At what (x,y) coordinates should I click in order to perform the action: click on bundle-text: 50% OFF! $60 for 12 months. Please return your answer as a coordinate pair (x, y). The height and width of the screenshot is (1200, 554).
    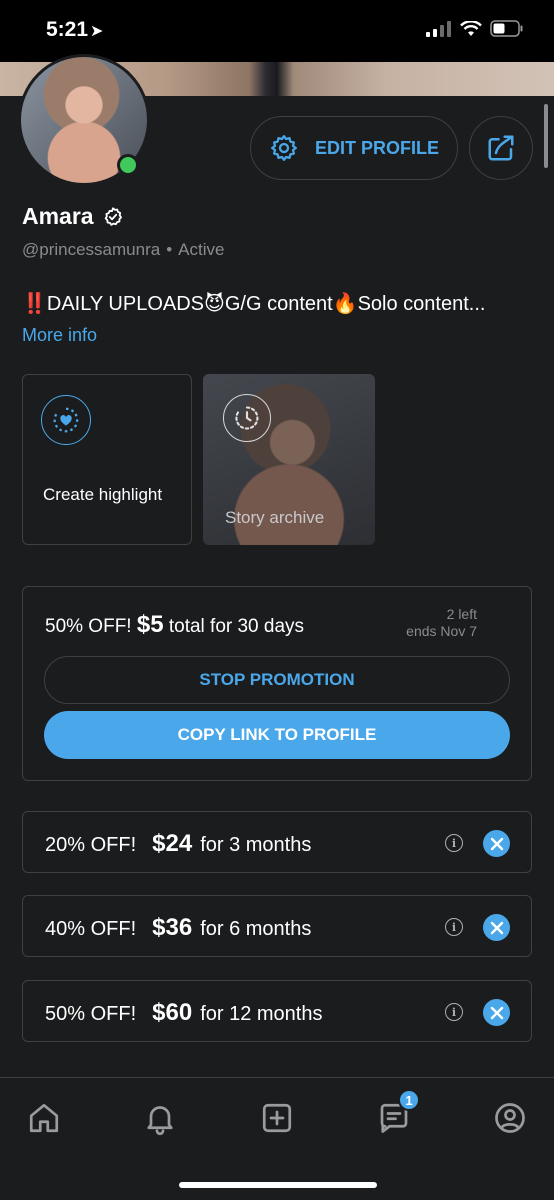
    Looking at the image, I should click on (183, 1013).